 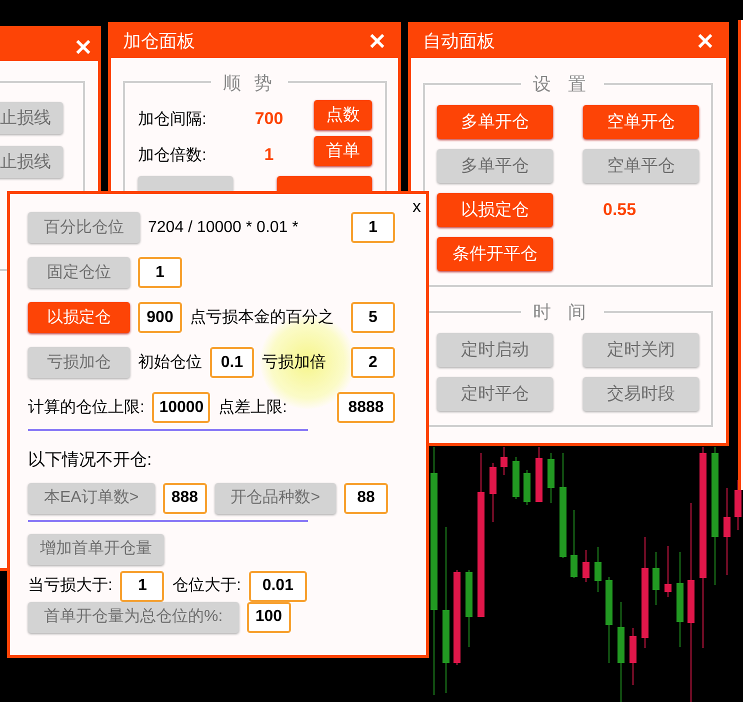 I want to click on input-field: 0.01, so click(x=277, y=586).